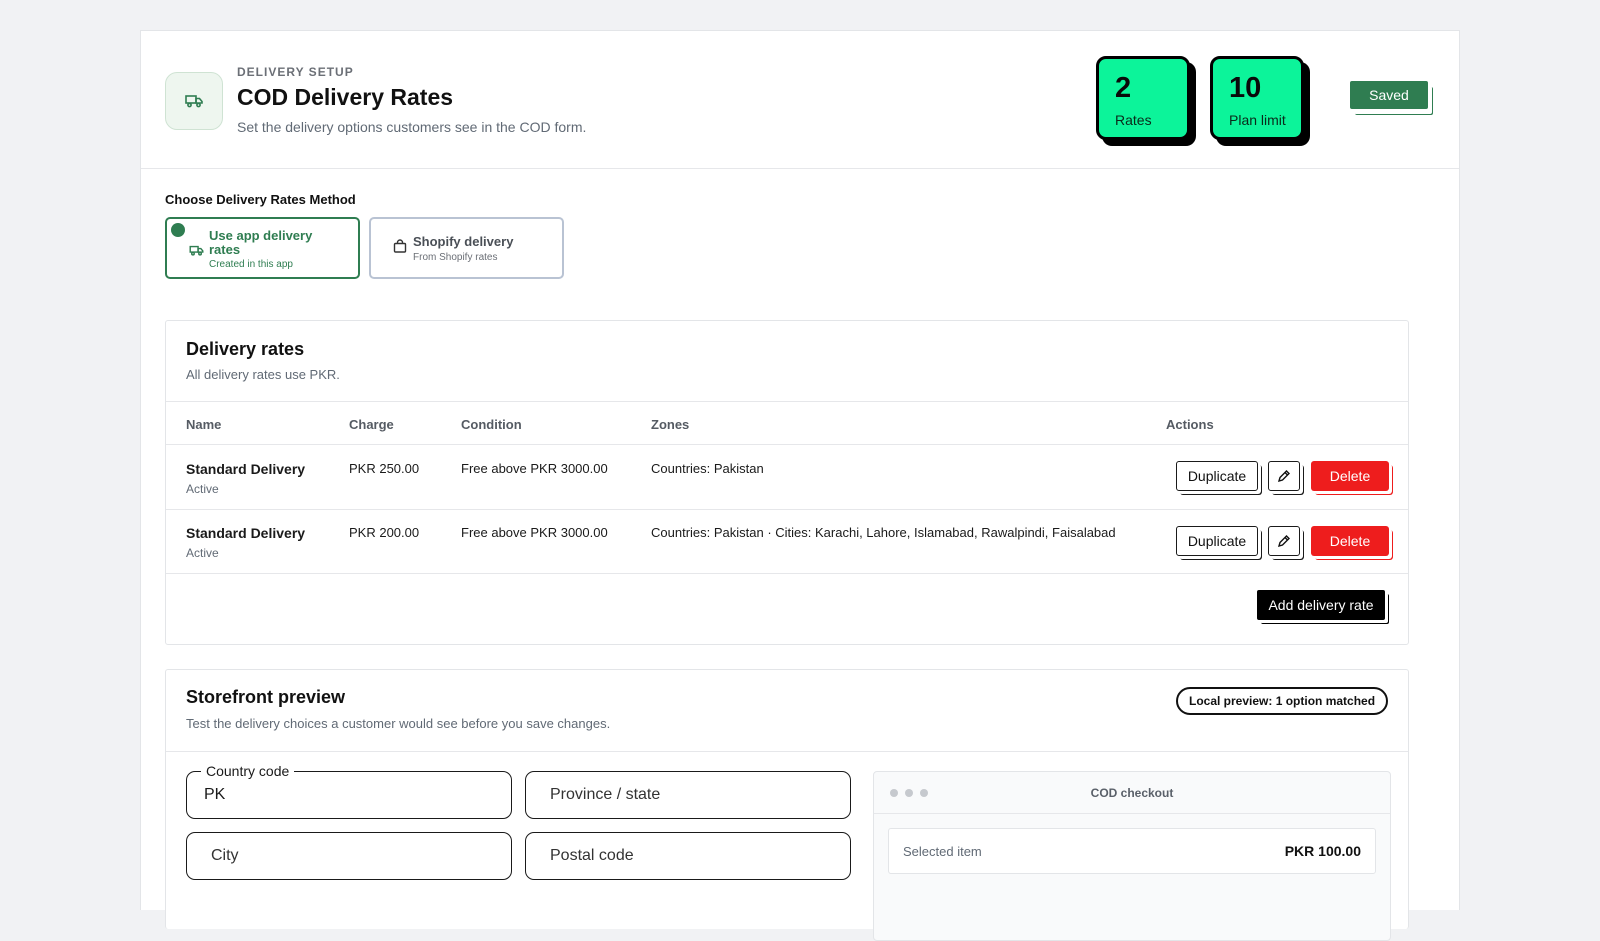 This screenshot has height=941, width=1600. Describe the element at coordinates (1245, 88) in the screenshot. I see `stat-value: 10` at that location.